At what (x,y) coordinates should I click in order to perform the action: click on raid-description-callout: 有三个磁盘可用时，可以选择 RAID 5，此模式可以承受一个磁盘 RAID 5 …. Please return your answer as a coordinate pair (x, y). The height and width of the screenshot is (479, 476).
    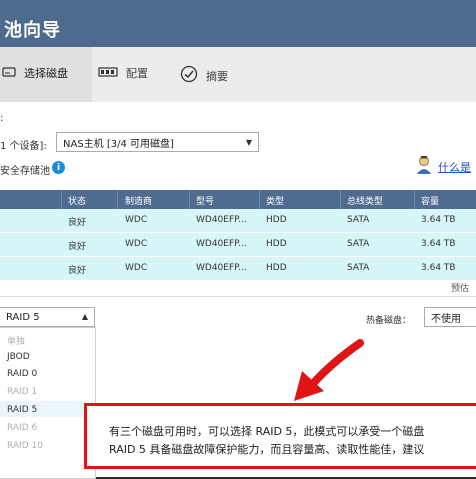
    Looking at the image, I should click on (280, 436).